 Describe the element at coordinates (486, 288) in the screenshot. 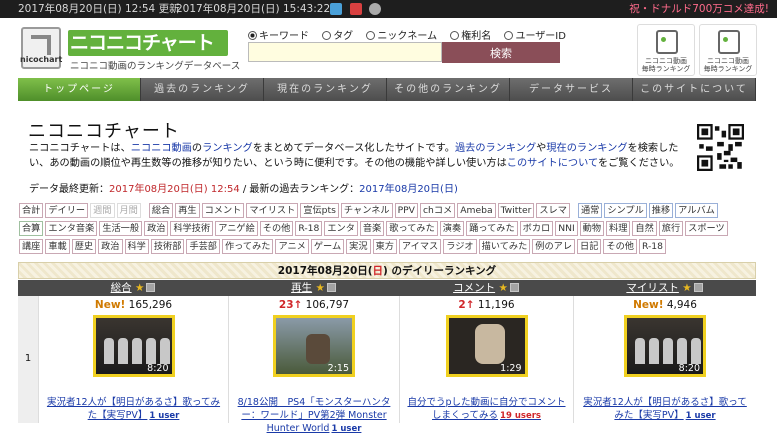

I see `col-header-comments: コメント ★` at that location.